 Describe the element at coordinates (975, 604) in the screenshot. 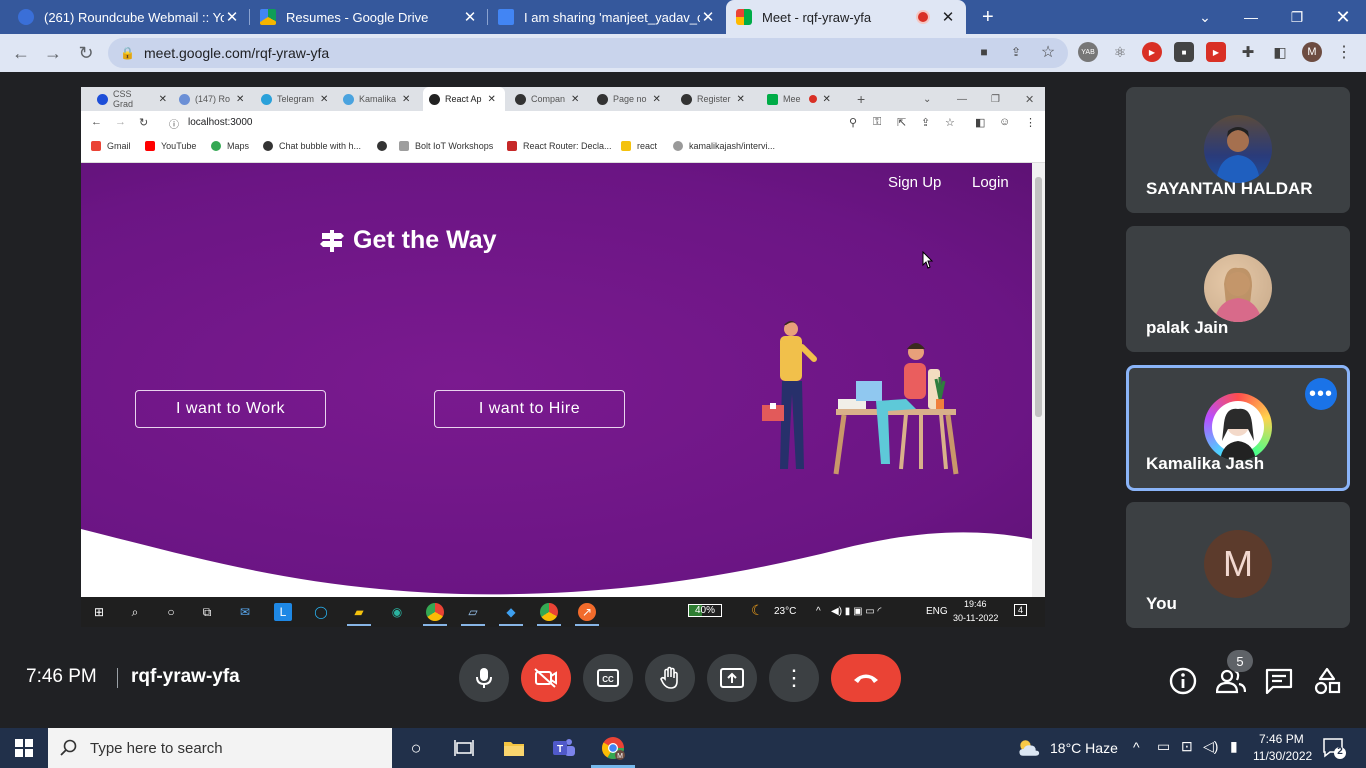

I see `clock-time: 19:46` at that location.